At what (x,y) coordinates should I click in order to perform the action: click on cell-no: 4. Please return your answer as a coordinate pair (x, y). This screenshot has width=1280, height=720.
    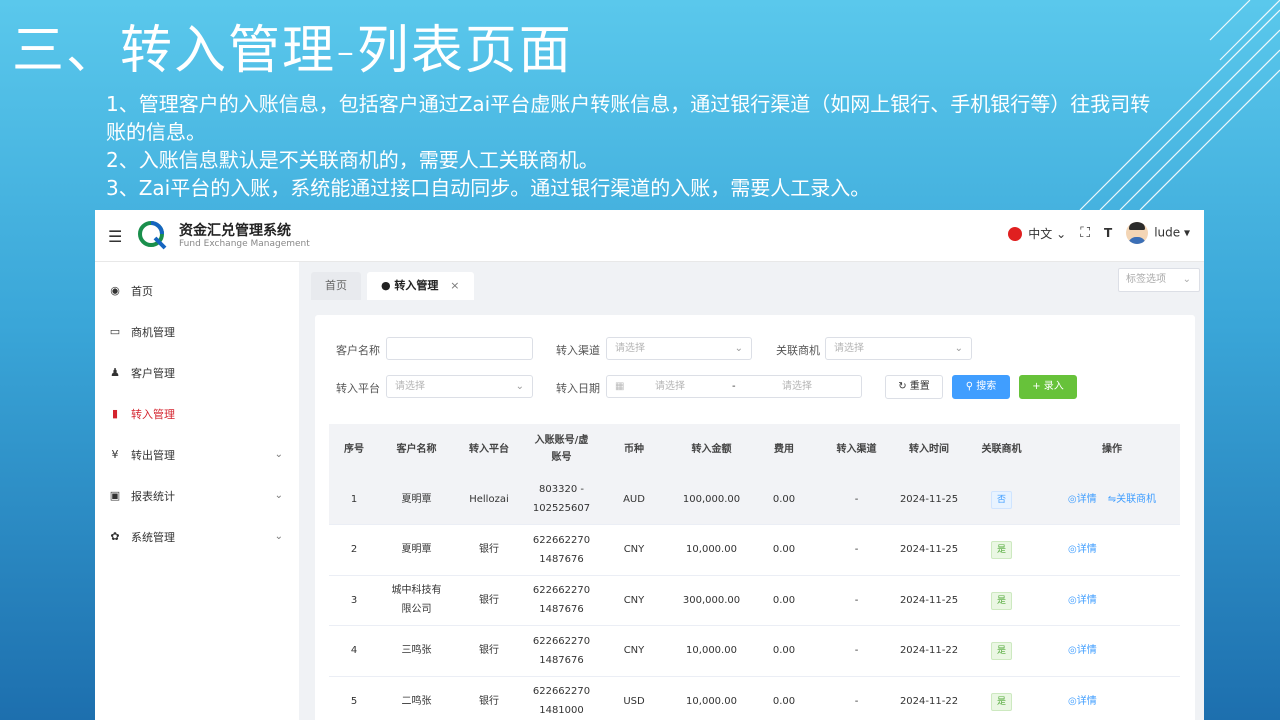
    Looking at the image, I should click on (354, 651).